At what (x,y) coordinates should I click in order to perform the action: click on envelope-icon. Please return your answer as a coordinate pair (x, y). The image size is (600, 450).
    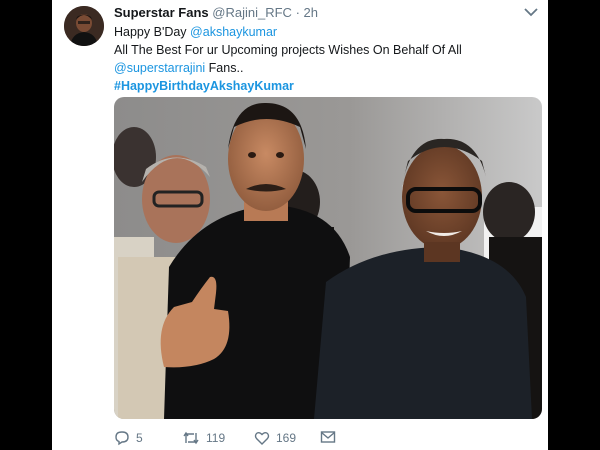
    Looking at the image, I should click on (328, 437).